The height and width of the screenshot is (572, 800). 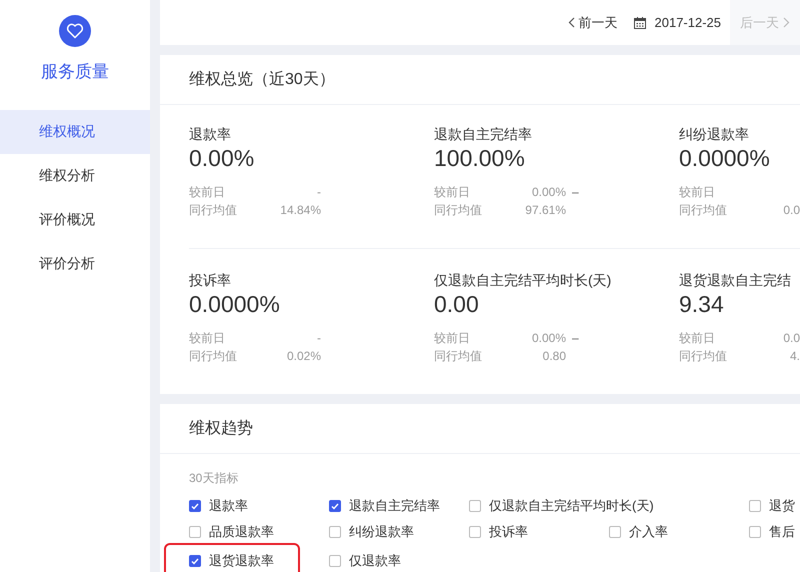 I want to click on checkbox-option: 退货, so click(x=774, y=506).